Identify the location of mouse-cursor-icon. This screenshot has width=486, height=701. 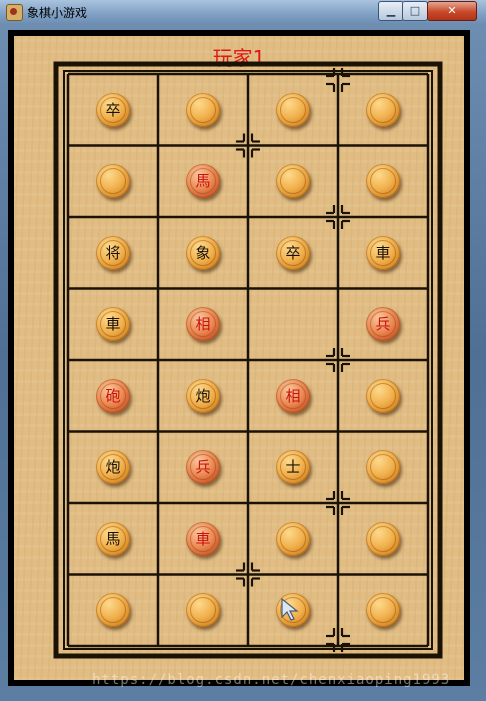
(290, 609).